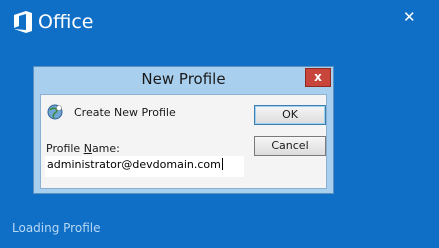 The image size is (439, 248). Describe the element at coordinates (409, 17) in the screenshot. I see `splash-close-button: ✕` at that location.